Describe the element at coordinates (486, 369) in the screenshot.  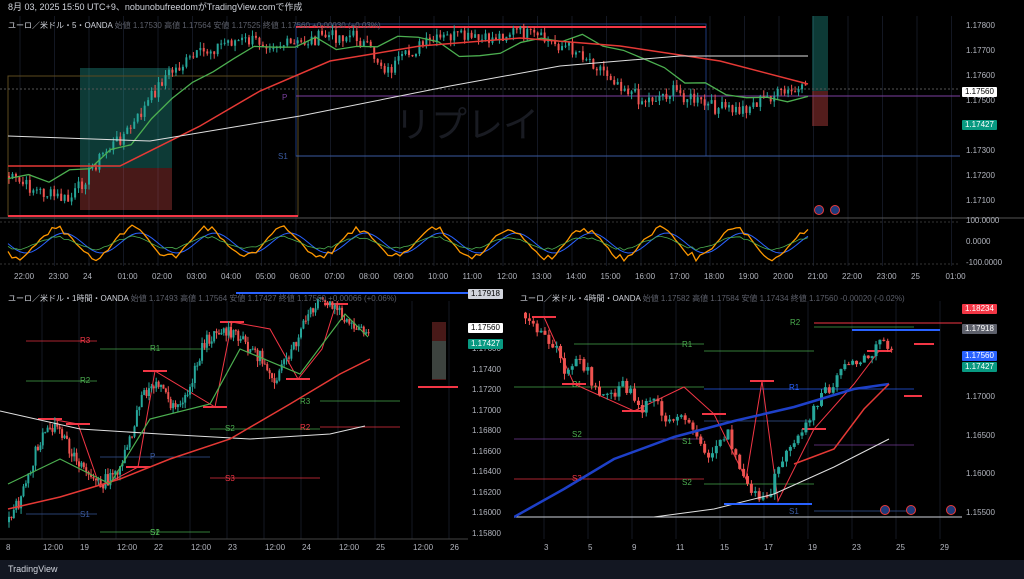
I see `price-tick: 1.17400` at that location.